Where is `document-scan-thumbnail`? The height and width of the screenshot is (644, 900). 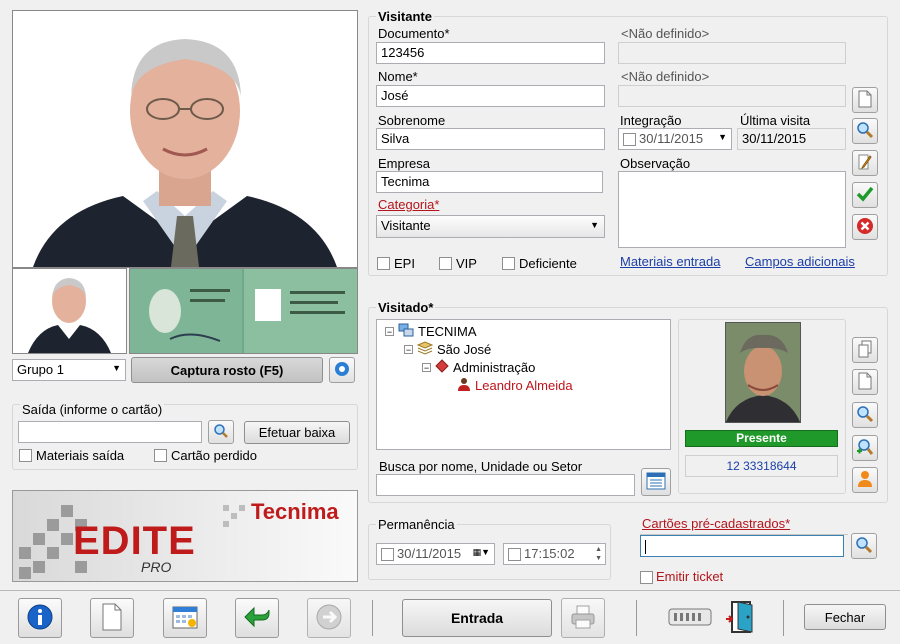
document-scan-thumbnail is located at coordinates (243, 311).